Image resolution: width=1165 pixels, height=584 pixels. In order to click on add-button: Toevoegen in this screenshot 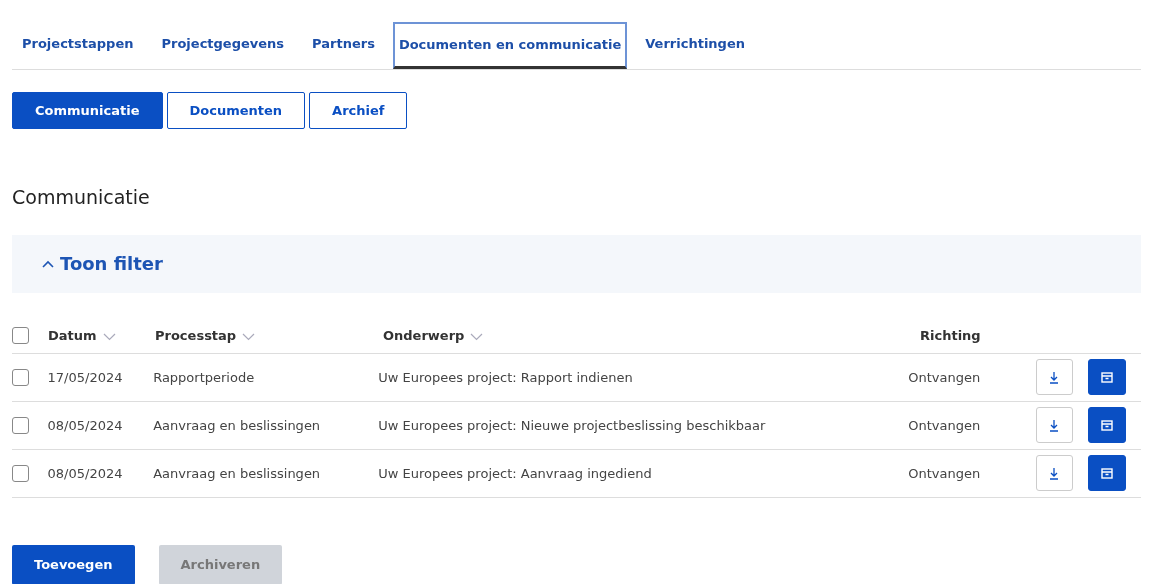, I will do `click(73, 564)`.